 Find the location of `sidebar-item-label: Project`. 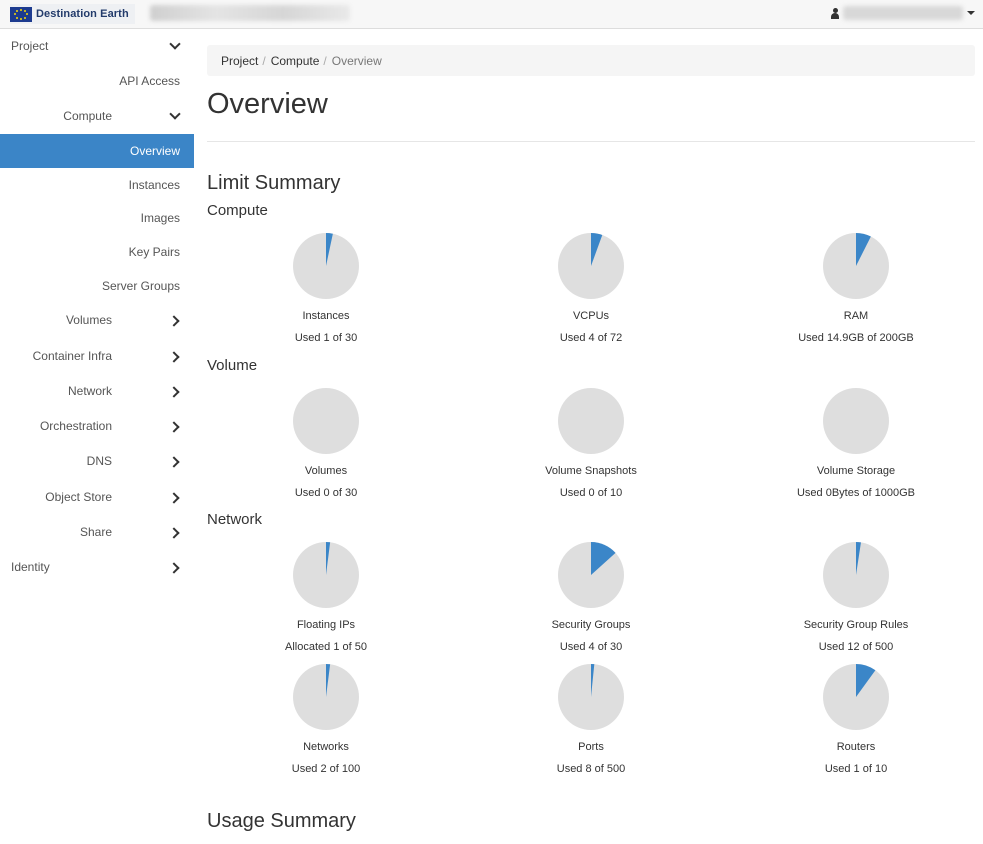

sidebar-item-label: Project is located at coordinates (30, 46).